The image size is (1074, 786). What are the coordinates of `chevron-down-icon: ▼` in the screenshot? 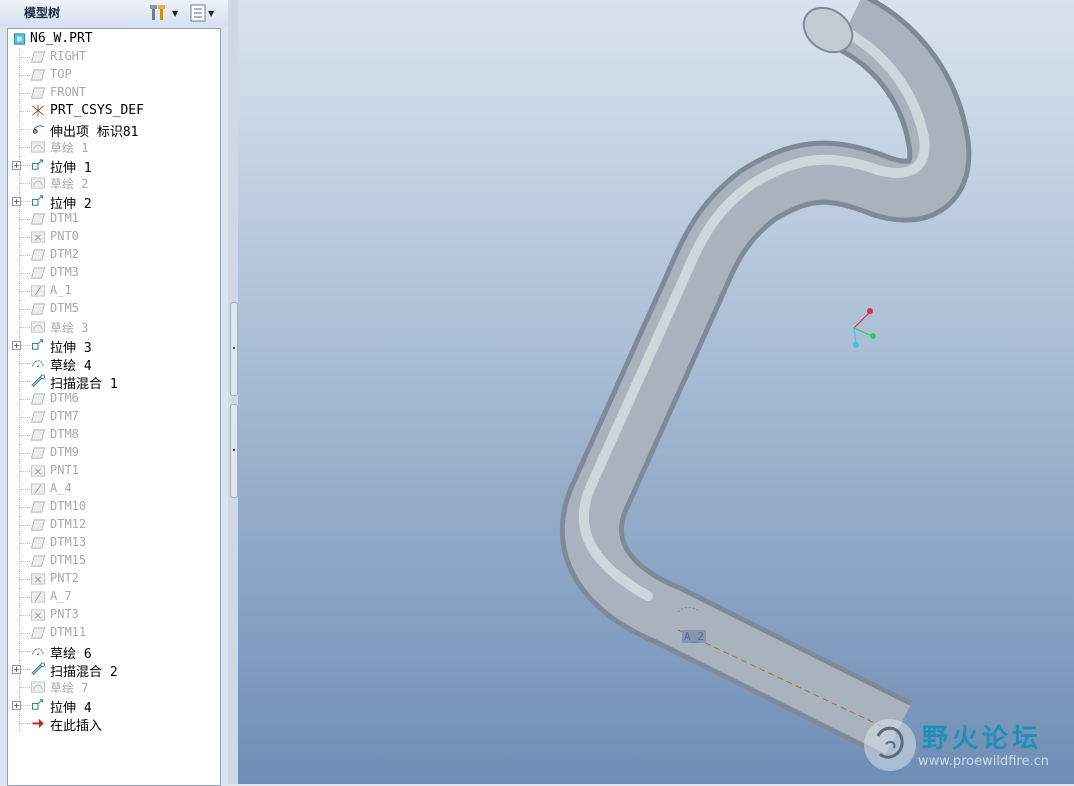 It's located at (175, 13).